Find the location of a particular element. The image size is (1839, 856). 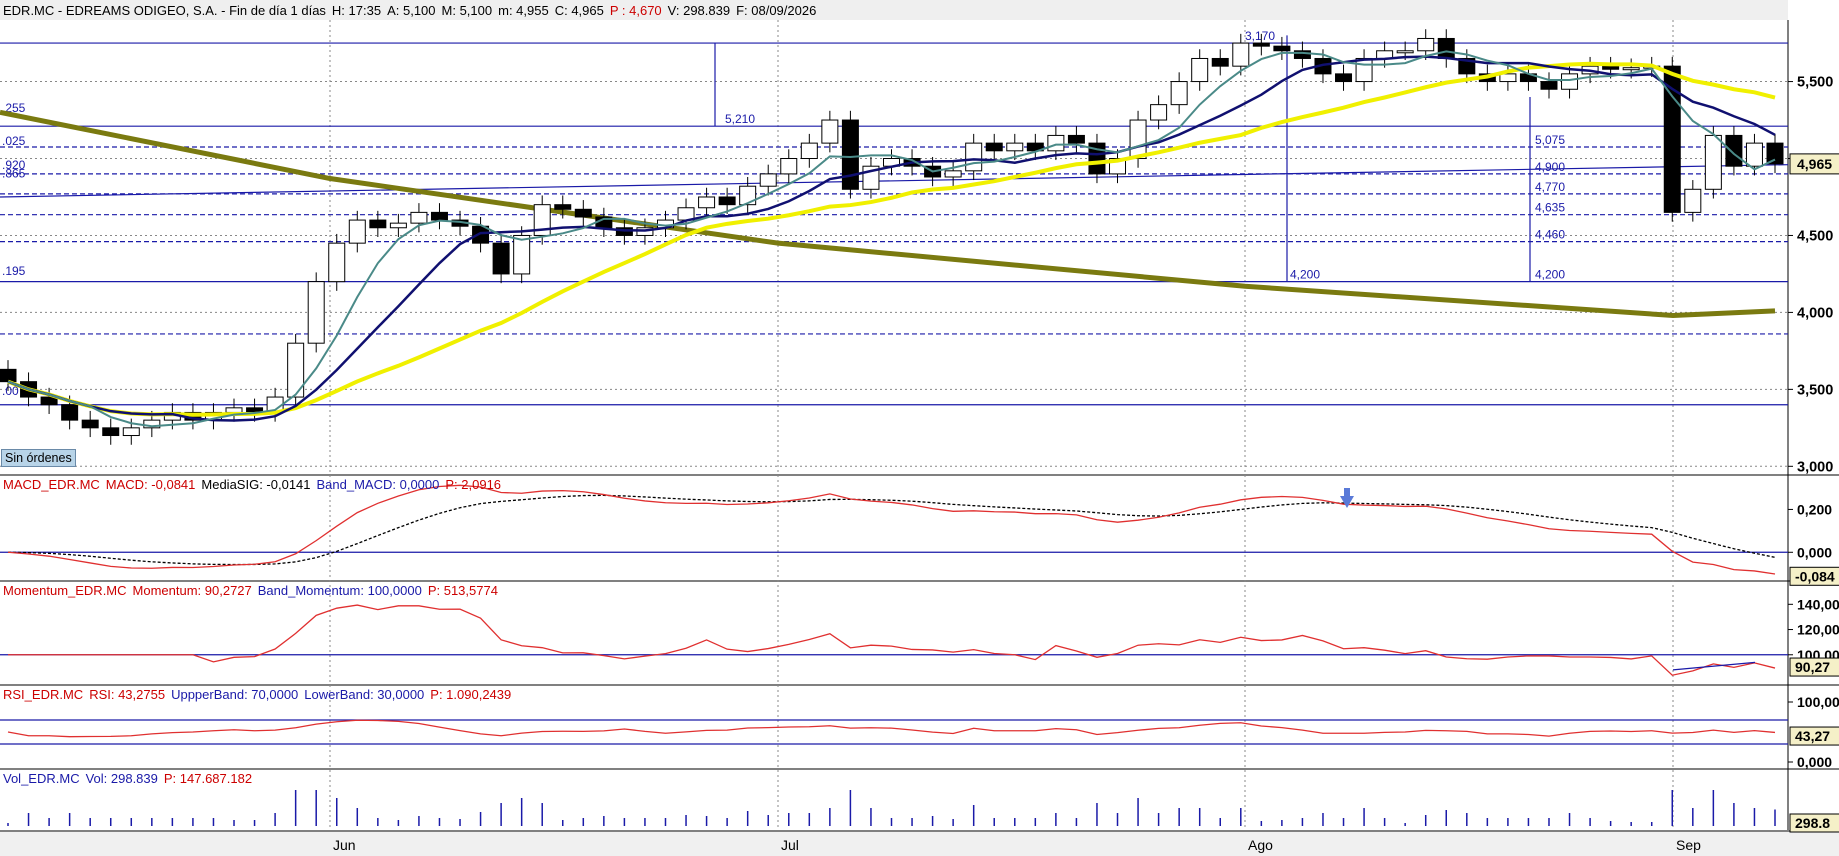

level-label: 4,900 is located at coordinates (1550, 167).